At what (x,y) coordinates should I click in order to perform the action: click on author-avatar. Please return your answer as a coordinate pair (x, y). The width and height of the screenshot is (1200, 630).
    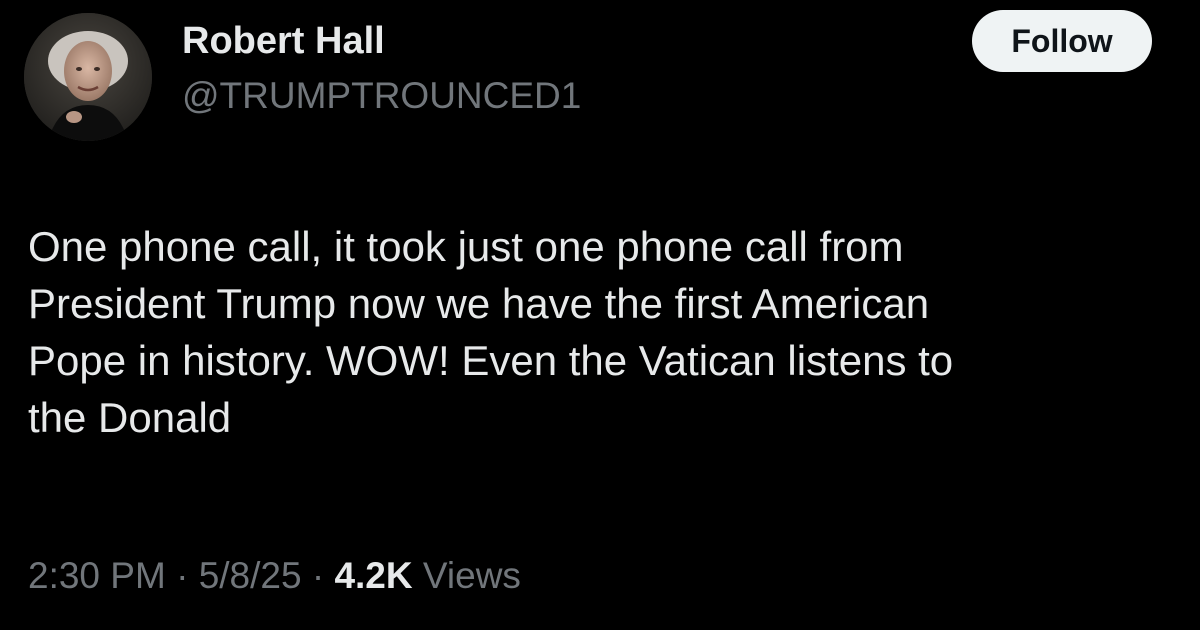
    Looking at the image, I should click on (88, 77).